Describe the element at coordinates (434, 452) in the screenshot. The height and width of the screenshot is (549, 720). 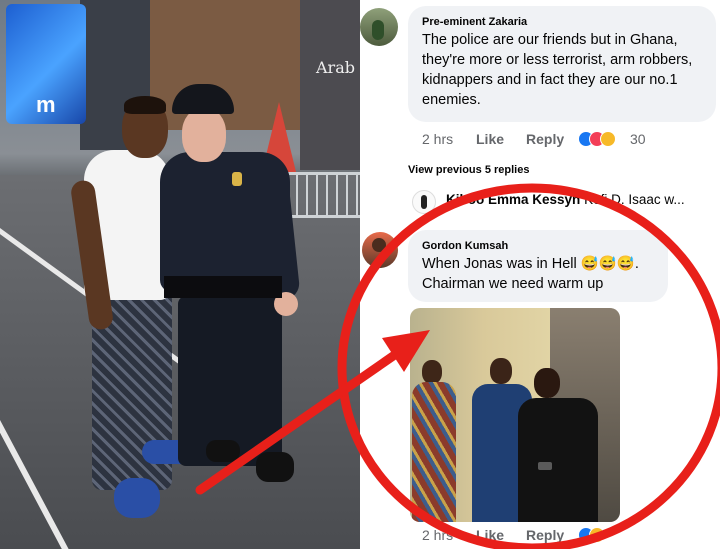
I see `person-left-shirt` at that location.